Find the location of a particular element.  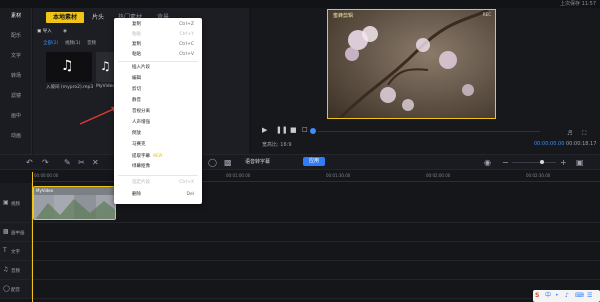

sidebar-item-animation: 动画 is located at coordinates (16, 135).